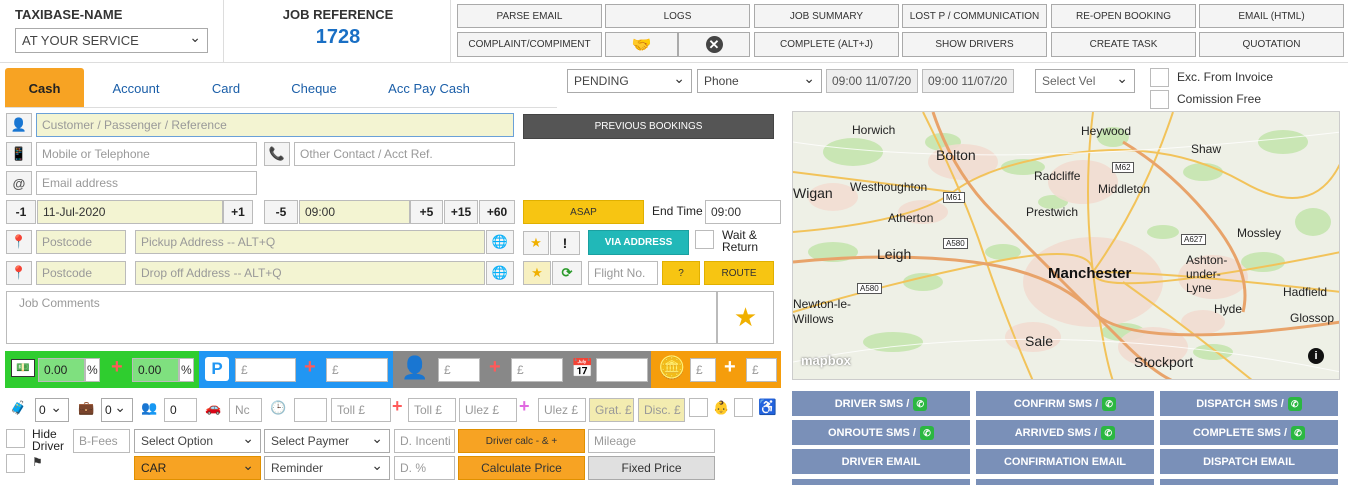 This screenshot has width=1348, height=485. What do you see at coordinates (155, 370) in the screenshot?
I see `commission-pct-2: 0.00` at bounding box center [155, 370].